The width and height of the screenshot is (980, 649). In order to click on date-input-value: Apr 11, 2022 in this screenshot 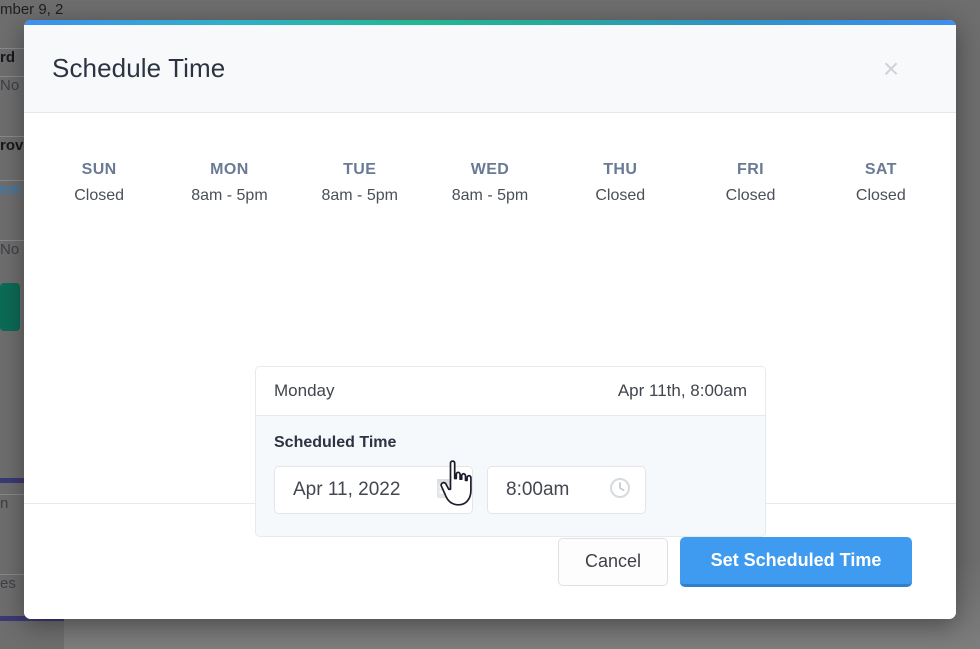, I will do `click(347, 489)`.